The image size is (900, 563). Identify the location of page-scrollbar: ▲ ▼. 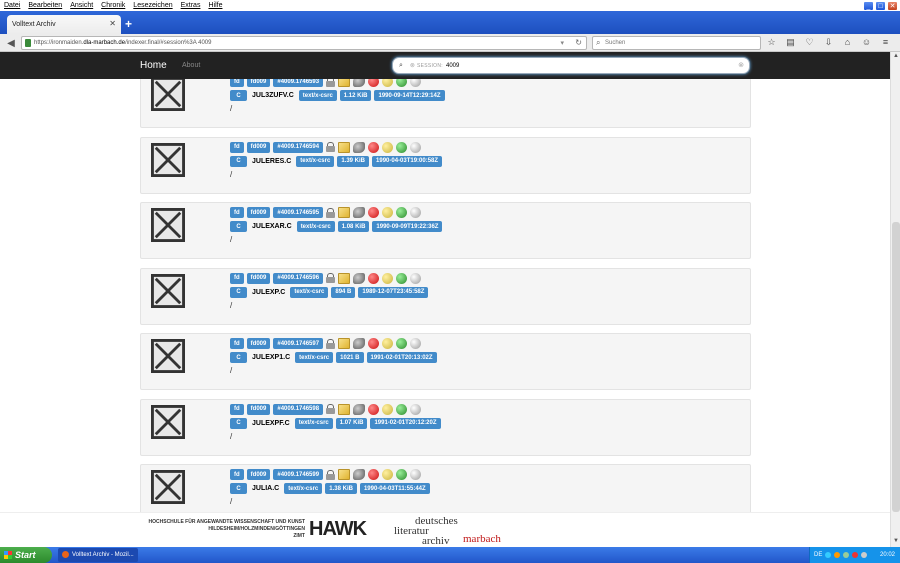
(895, 299).